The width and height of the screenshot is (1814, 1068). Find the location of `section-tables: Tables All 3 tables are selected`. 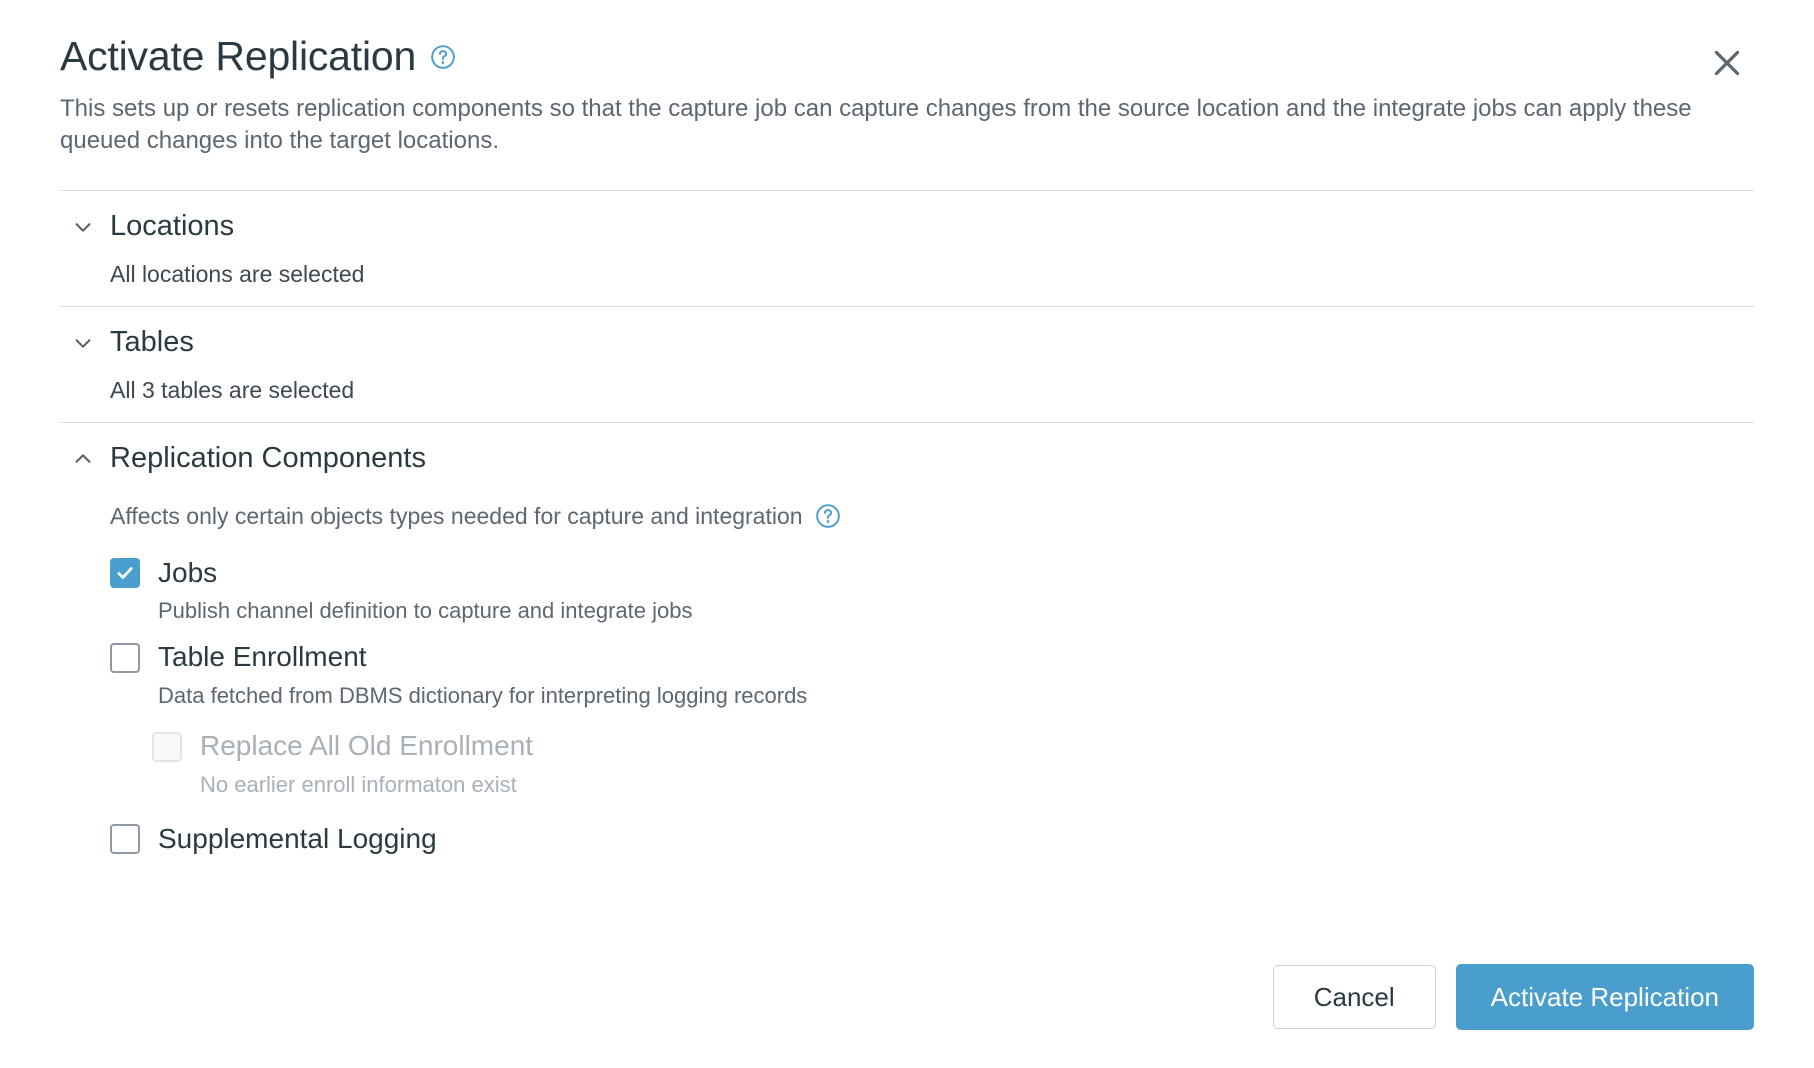

section-tables: Tables All 3 tables are selected is located at coordinates (907, 364).